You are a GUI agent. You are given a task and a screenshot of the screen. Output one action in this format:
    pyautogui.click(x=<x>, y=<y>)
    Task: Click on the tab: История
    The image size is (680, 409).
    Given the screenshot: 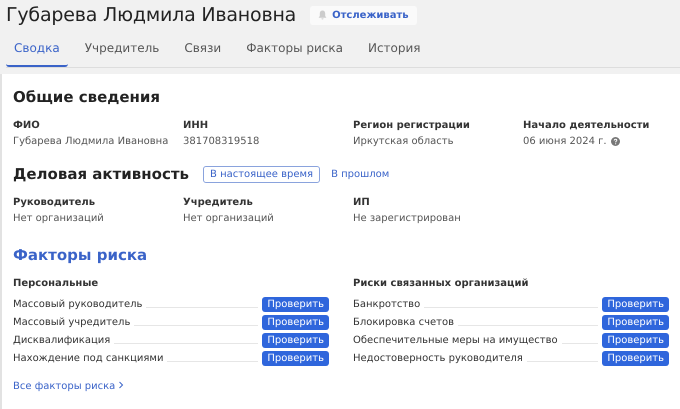 What is the action you would take?
    pyautogui.click(x=394, y=50)
    